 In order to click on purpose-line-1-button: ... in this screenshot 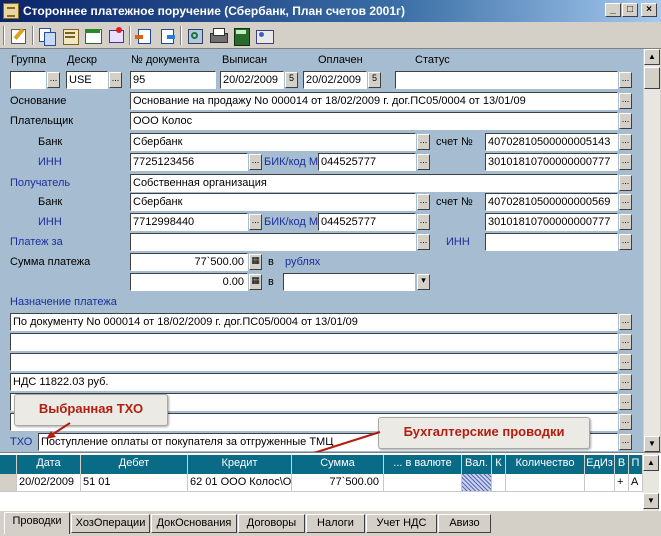, I will do `click(625, 322)`.